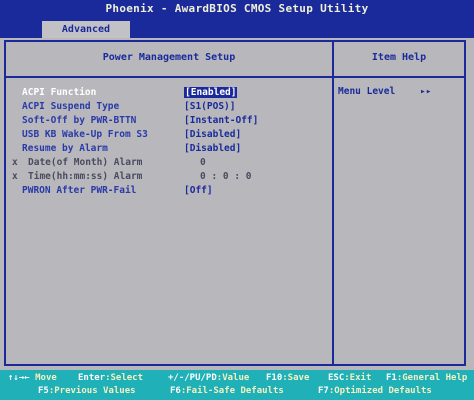  I want to click on setting-value: [Instant-Off], so click(221, 121).